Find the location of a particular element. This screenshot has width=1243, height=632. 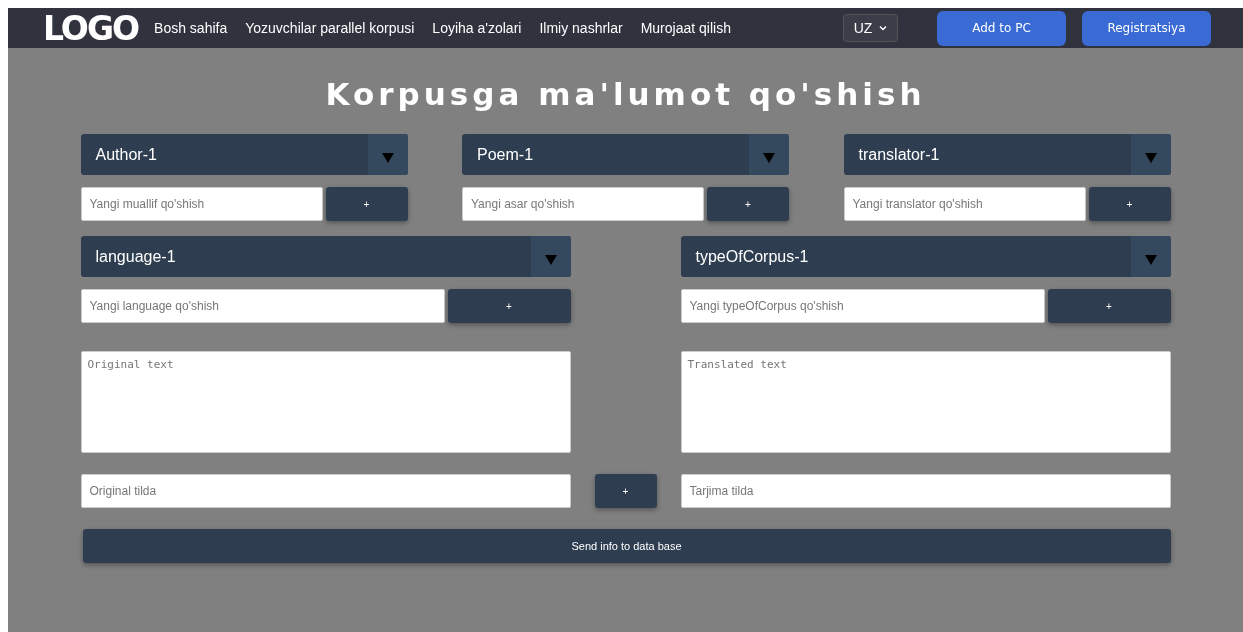

text-input: Yangi typeOfCorpus qo'shish is located at coordinates (862, 306).